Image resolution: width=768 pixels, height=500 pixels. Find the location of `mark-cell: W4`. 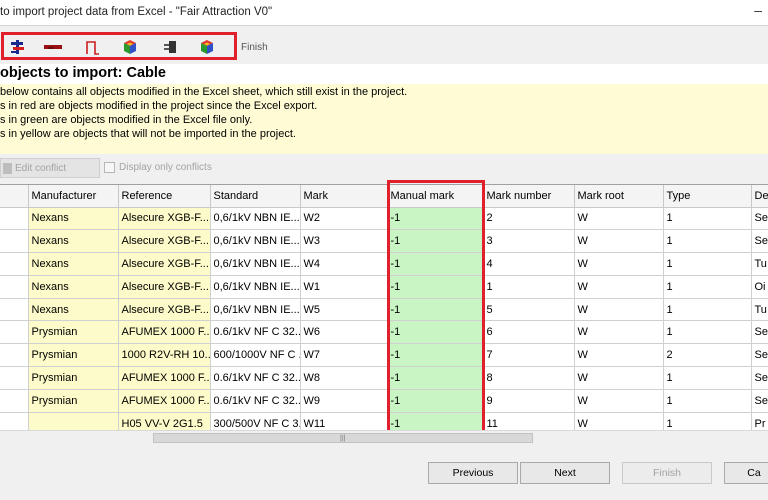

mark-cell: W4 is located at coordinates (344, 264).